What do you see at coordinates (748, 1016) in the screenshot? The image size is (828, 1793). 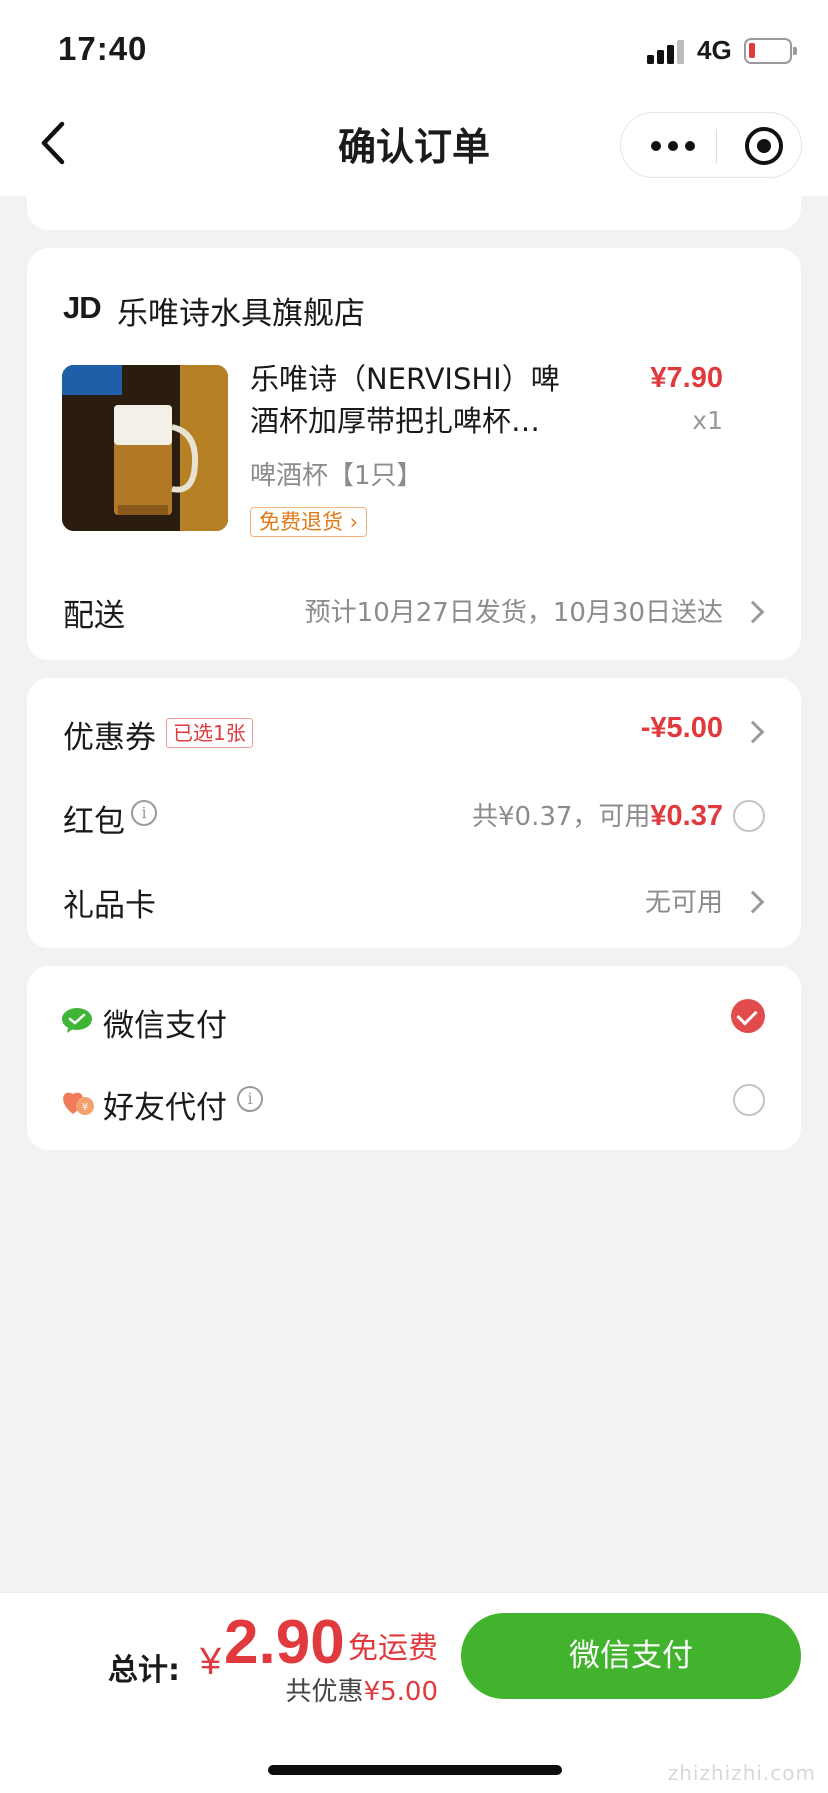 I see `wechat-pay-check-icon` at bounding box center [748, 1016].